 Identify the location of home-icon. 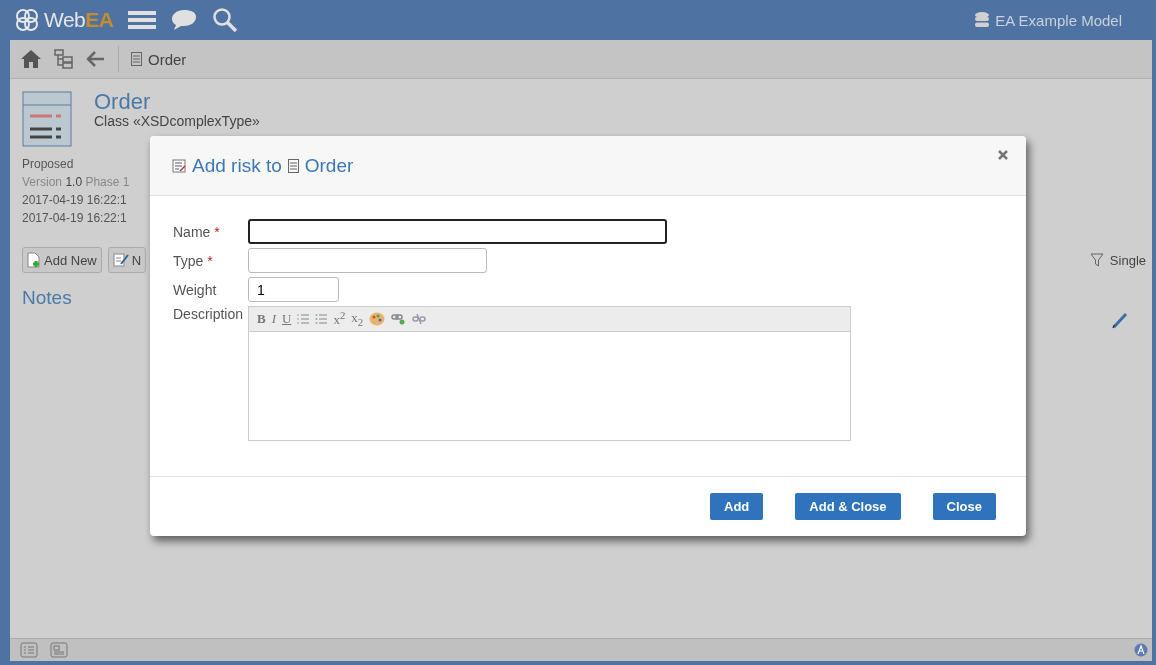
(31, 59).